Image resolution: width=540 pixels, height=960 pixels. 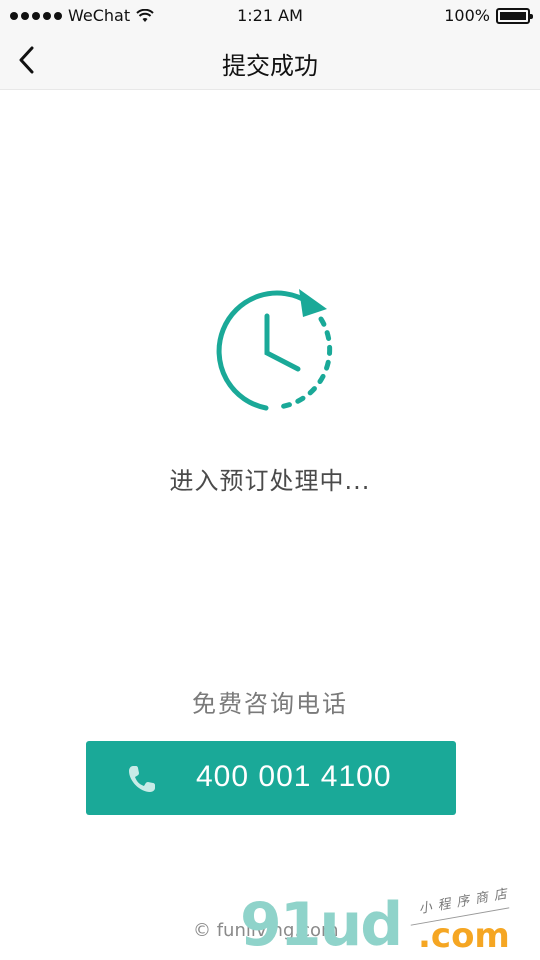 What do you see at coordinates (294, 776) in the screenshot?
I see `hotline-number: 400 001 4100` at bounding box center [294, 776].